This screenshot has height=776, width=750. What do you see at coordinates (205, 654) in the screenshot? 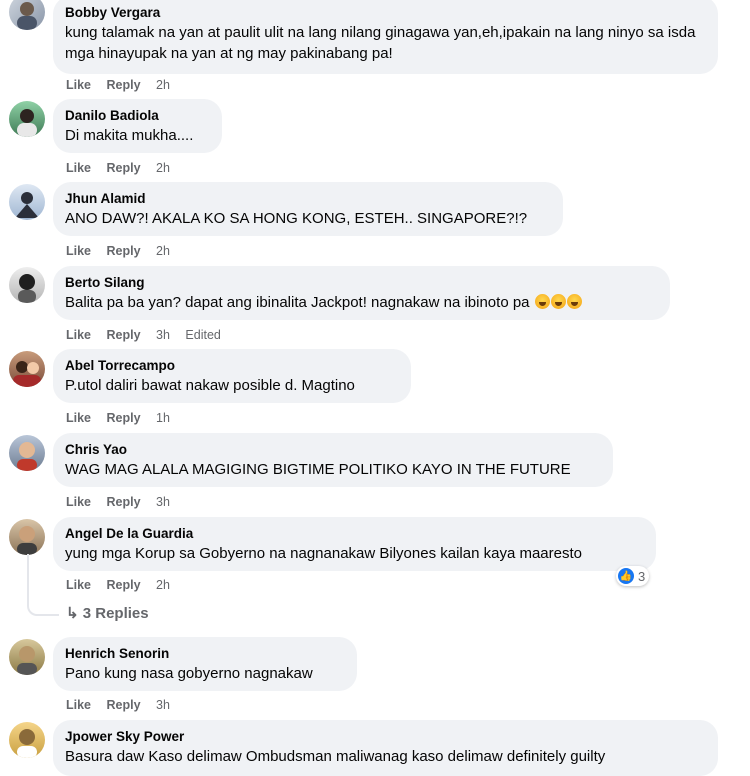
I see `commenter-name: Henrich Senorin` at bounding box center [205, 654].